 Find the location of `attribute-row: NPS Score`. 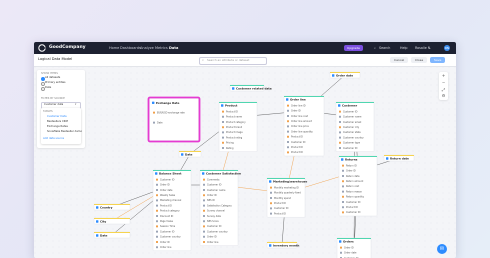

attribute-row: NPS Score is located at coordinates (213, 221).